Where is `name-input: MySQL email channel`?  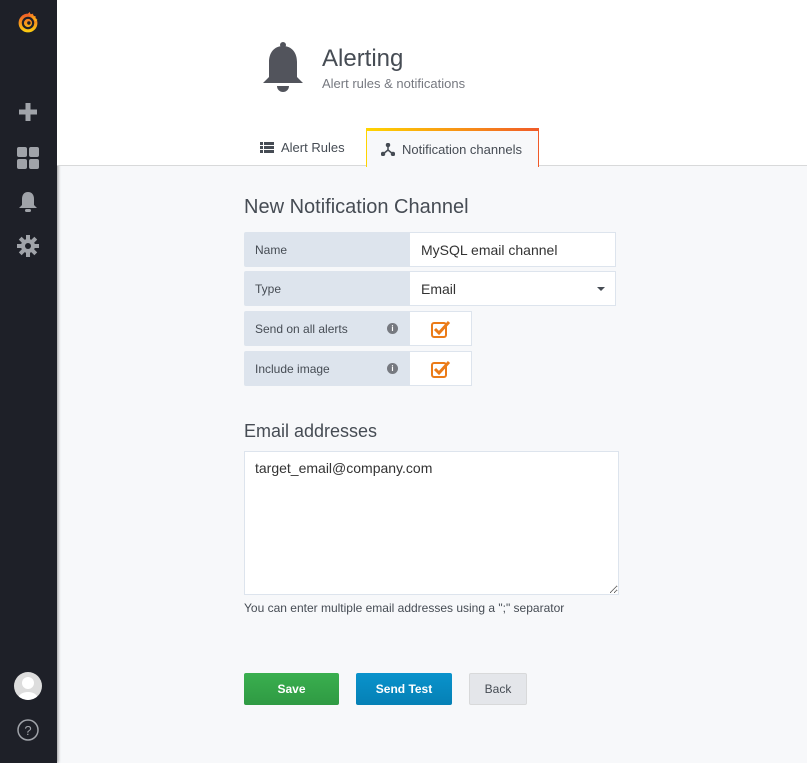 name-input: MySQL email channel is located at coordinates (512, 249).